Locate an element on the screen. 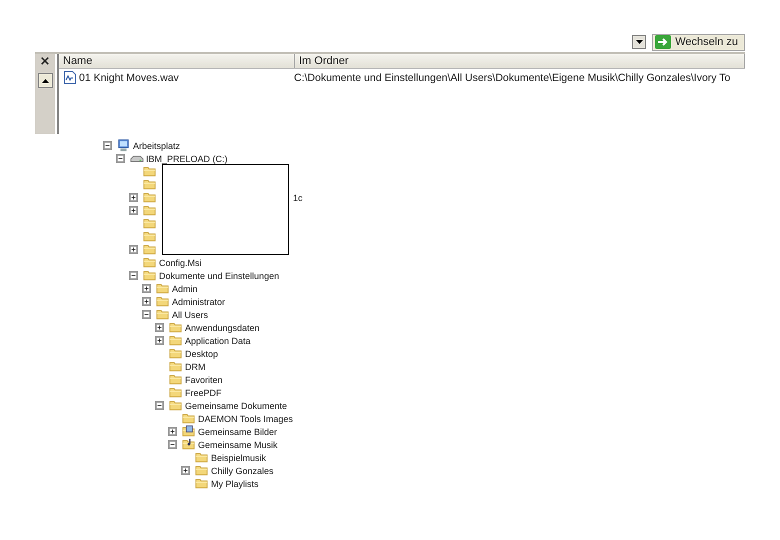 The image size is (780, 540). tree-item-label: DAEMON Tools Images is located at coordinates (245, 419).